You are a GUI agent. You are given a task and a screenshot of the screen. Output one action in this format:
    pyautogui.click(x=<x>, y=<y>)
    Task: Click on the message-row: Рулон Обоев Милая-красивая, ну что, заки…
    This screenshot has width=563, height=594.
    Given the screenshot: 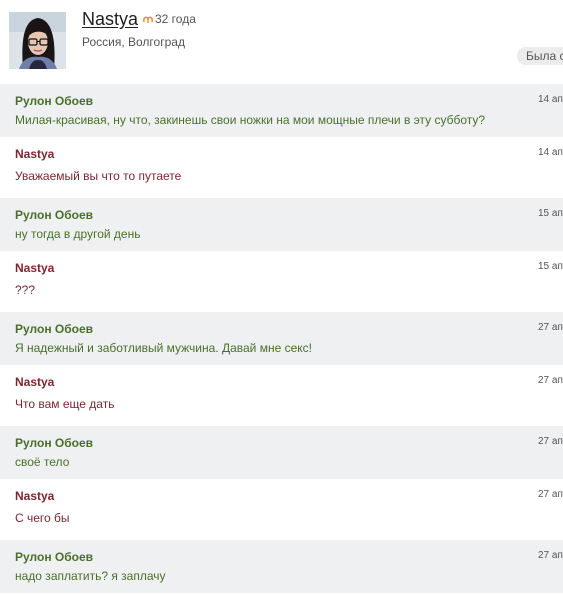 What is the action you would take?
    pyautogui.click(x=281, y=110)
    